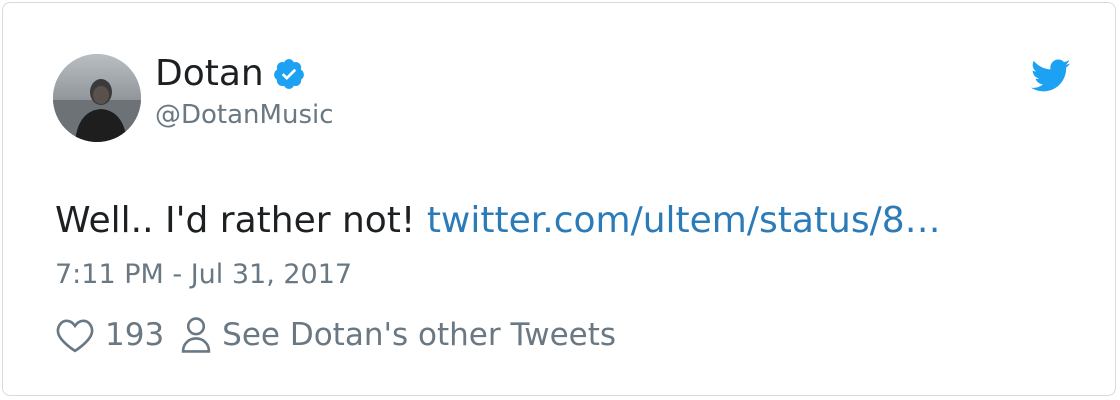  I want to click on twitter-bird-icon, so click(1051, 76).